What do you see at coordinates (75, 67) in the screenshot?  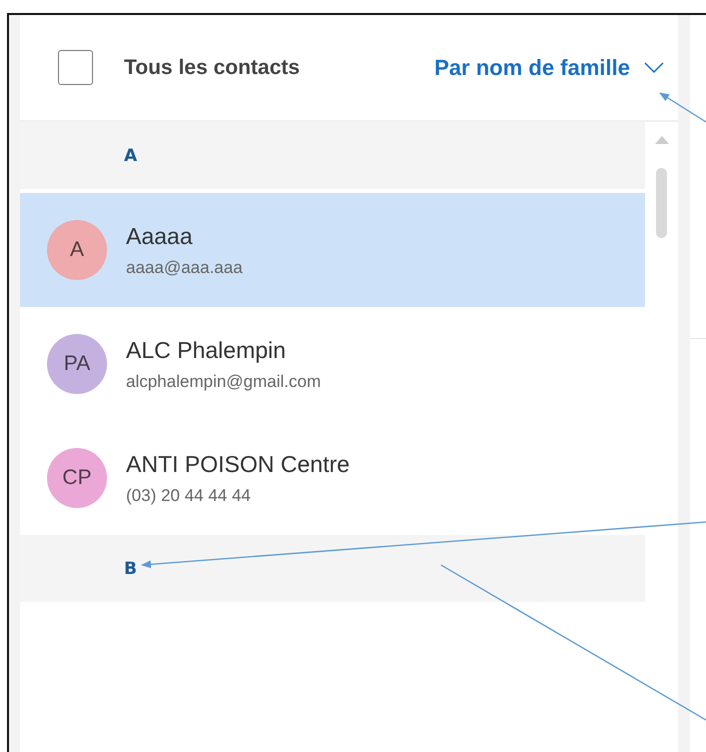 I see `select-all-checkbox` at bounding box center [75, 67].